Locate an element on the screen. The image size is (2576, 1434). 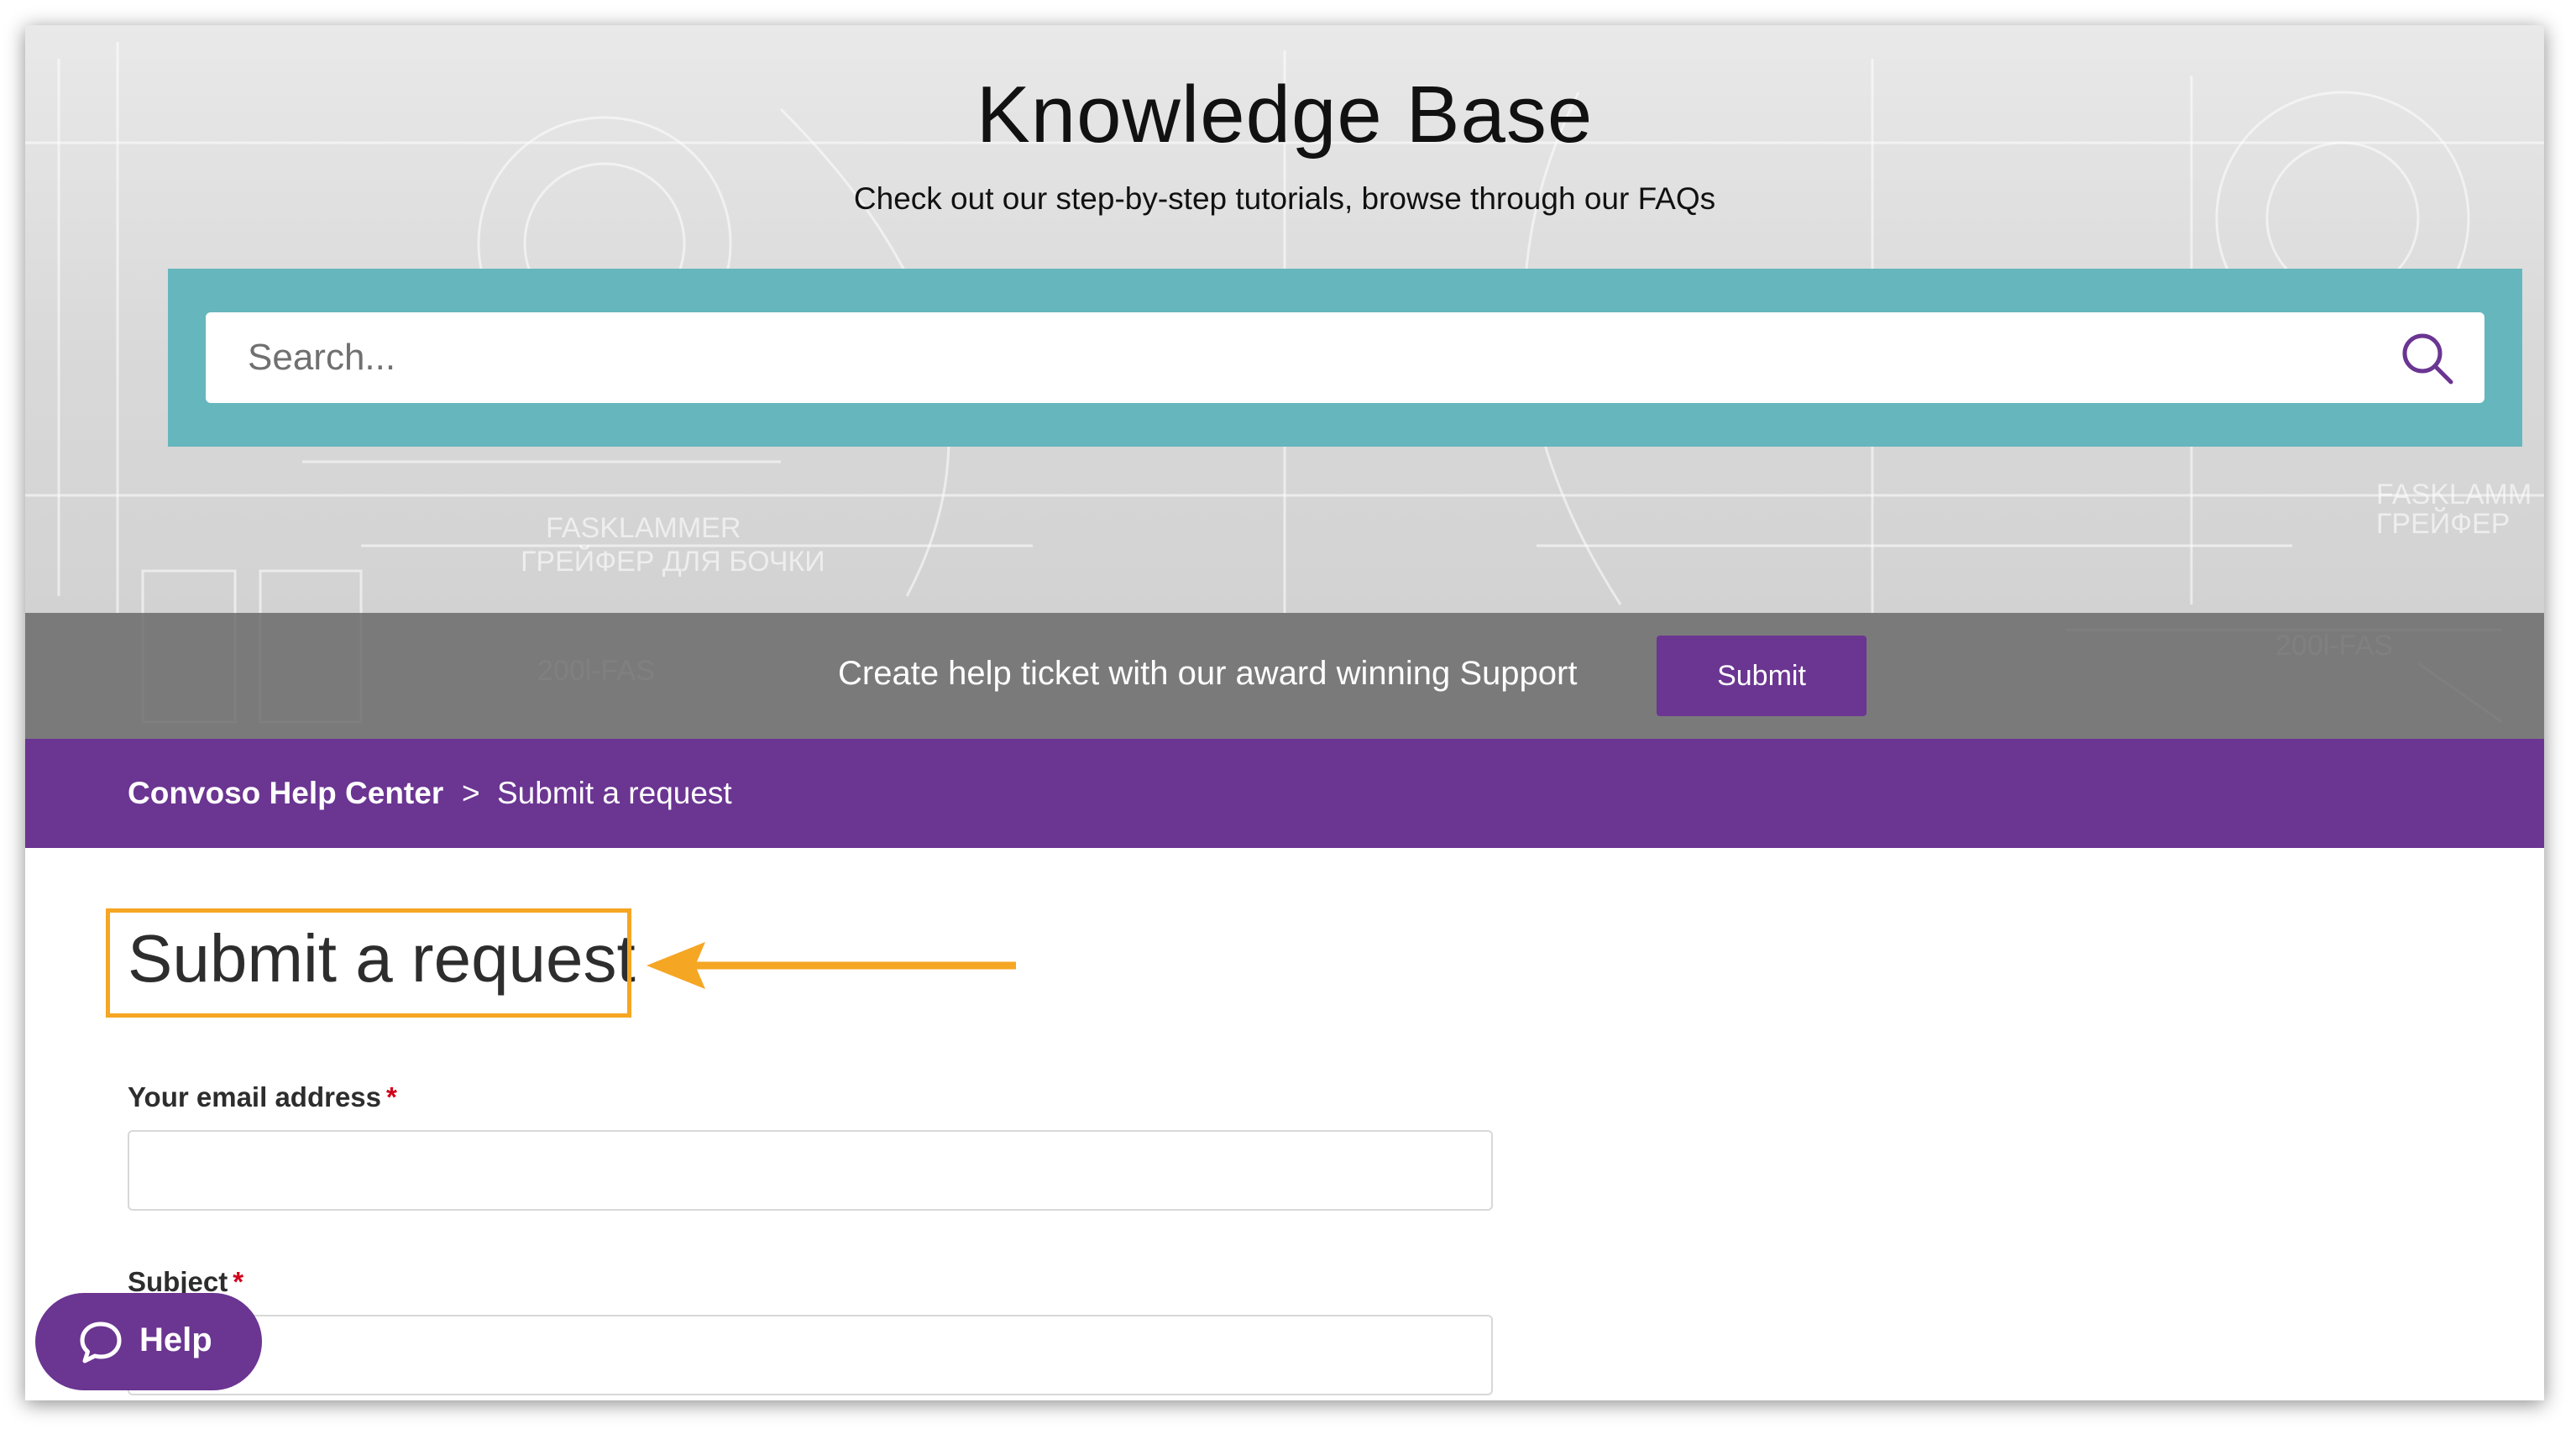
help-widget-button: Help is located at coordinates (148, 1342).